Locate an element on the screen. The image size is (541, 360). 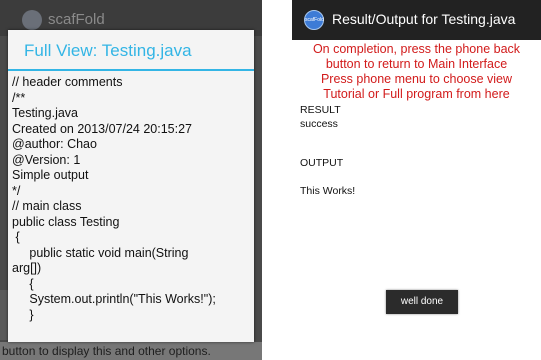
logo-text: scafFold is located at coordinates (314, 20).